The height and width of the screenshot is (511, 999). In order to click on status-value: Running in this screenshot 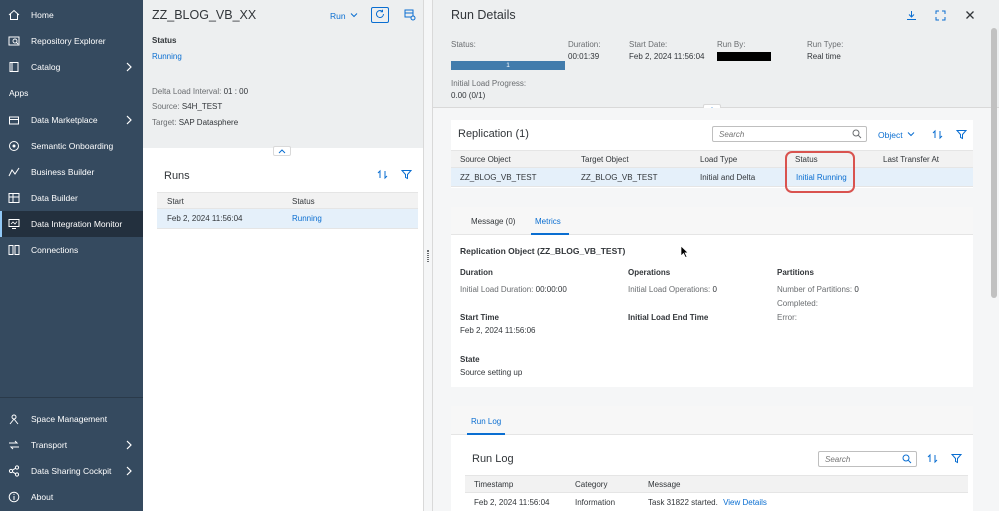, I will do `click(167, 56)`.